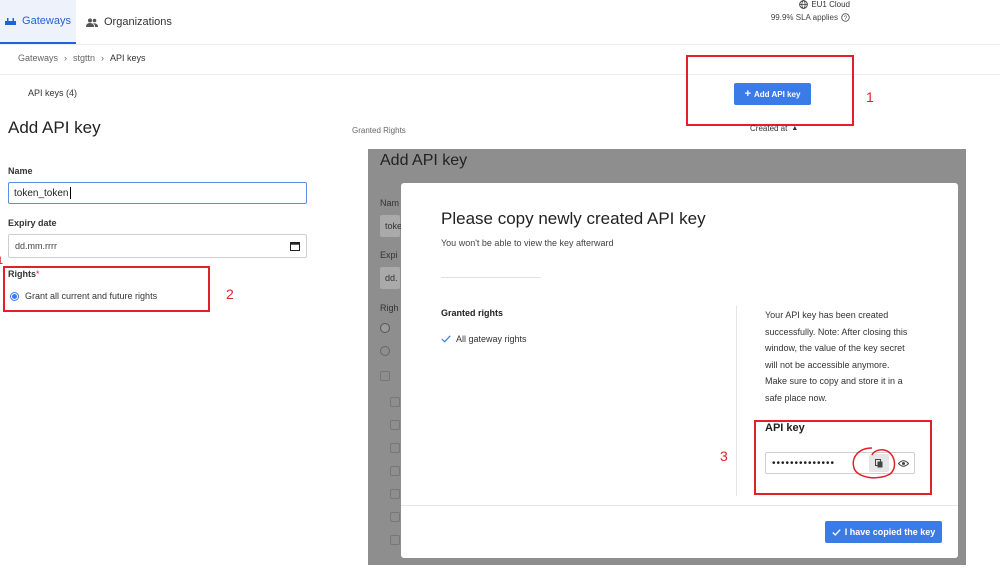 The width and height of the screenshot is (1000, 571). Describe the element at coordinates (491, 277) in the screenshot. I see `modal-divider` at that location.